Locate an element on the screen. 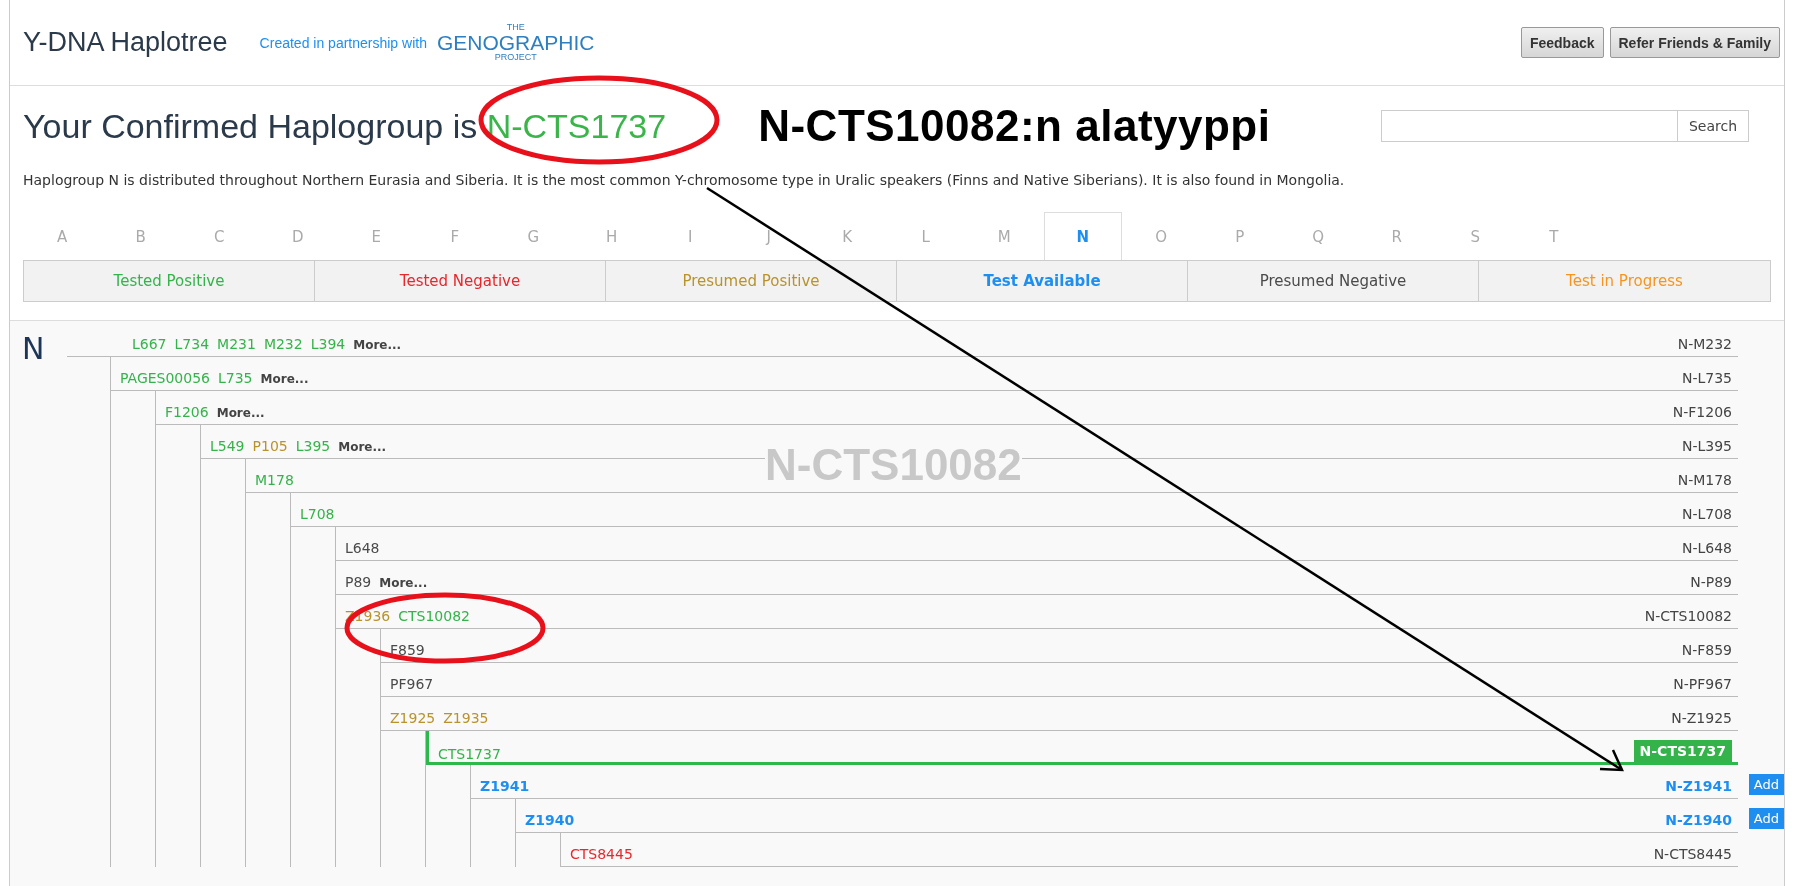 The width and height of the screenshot is (1794, 886). snp-marker: Z1941 is located at coordinates (505, 786).